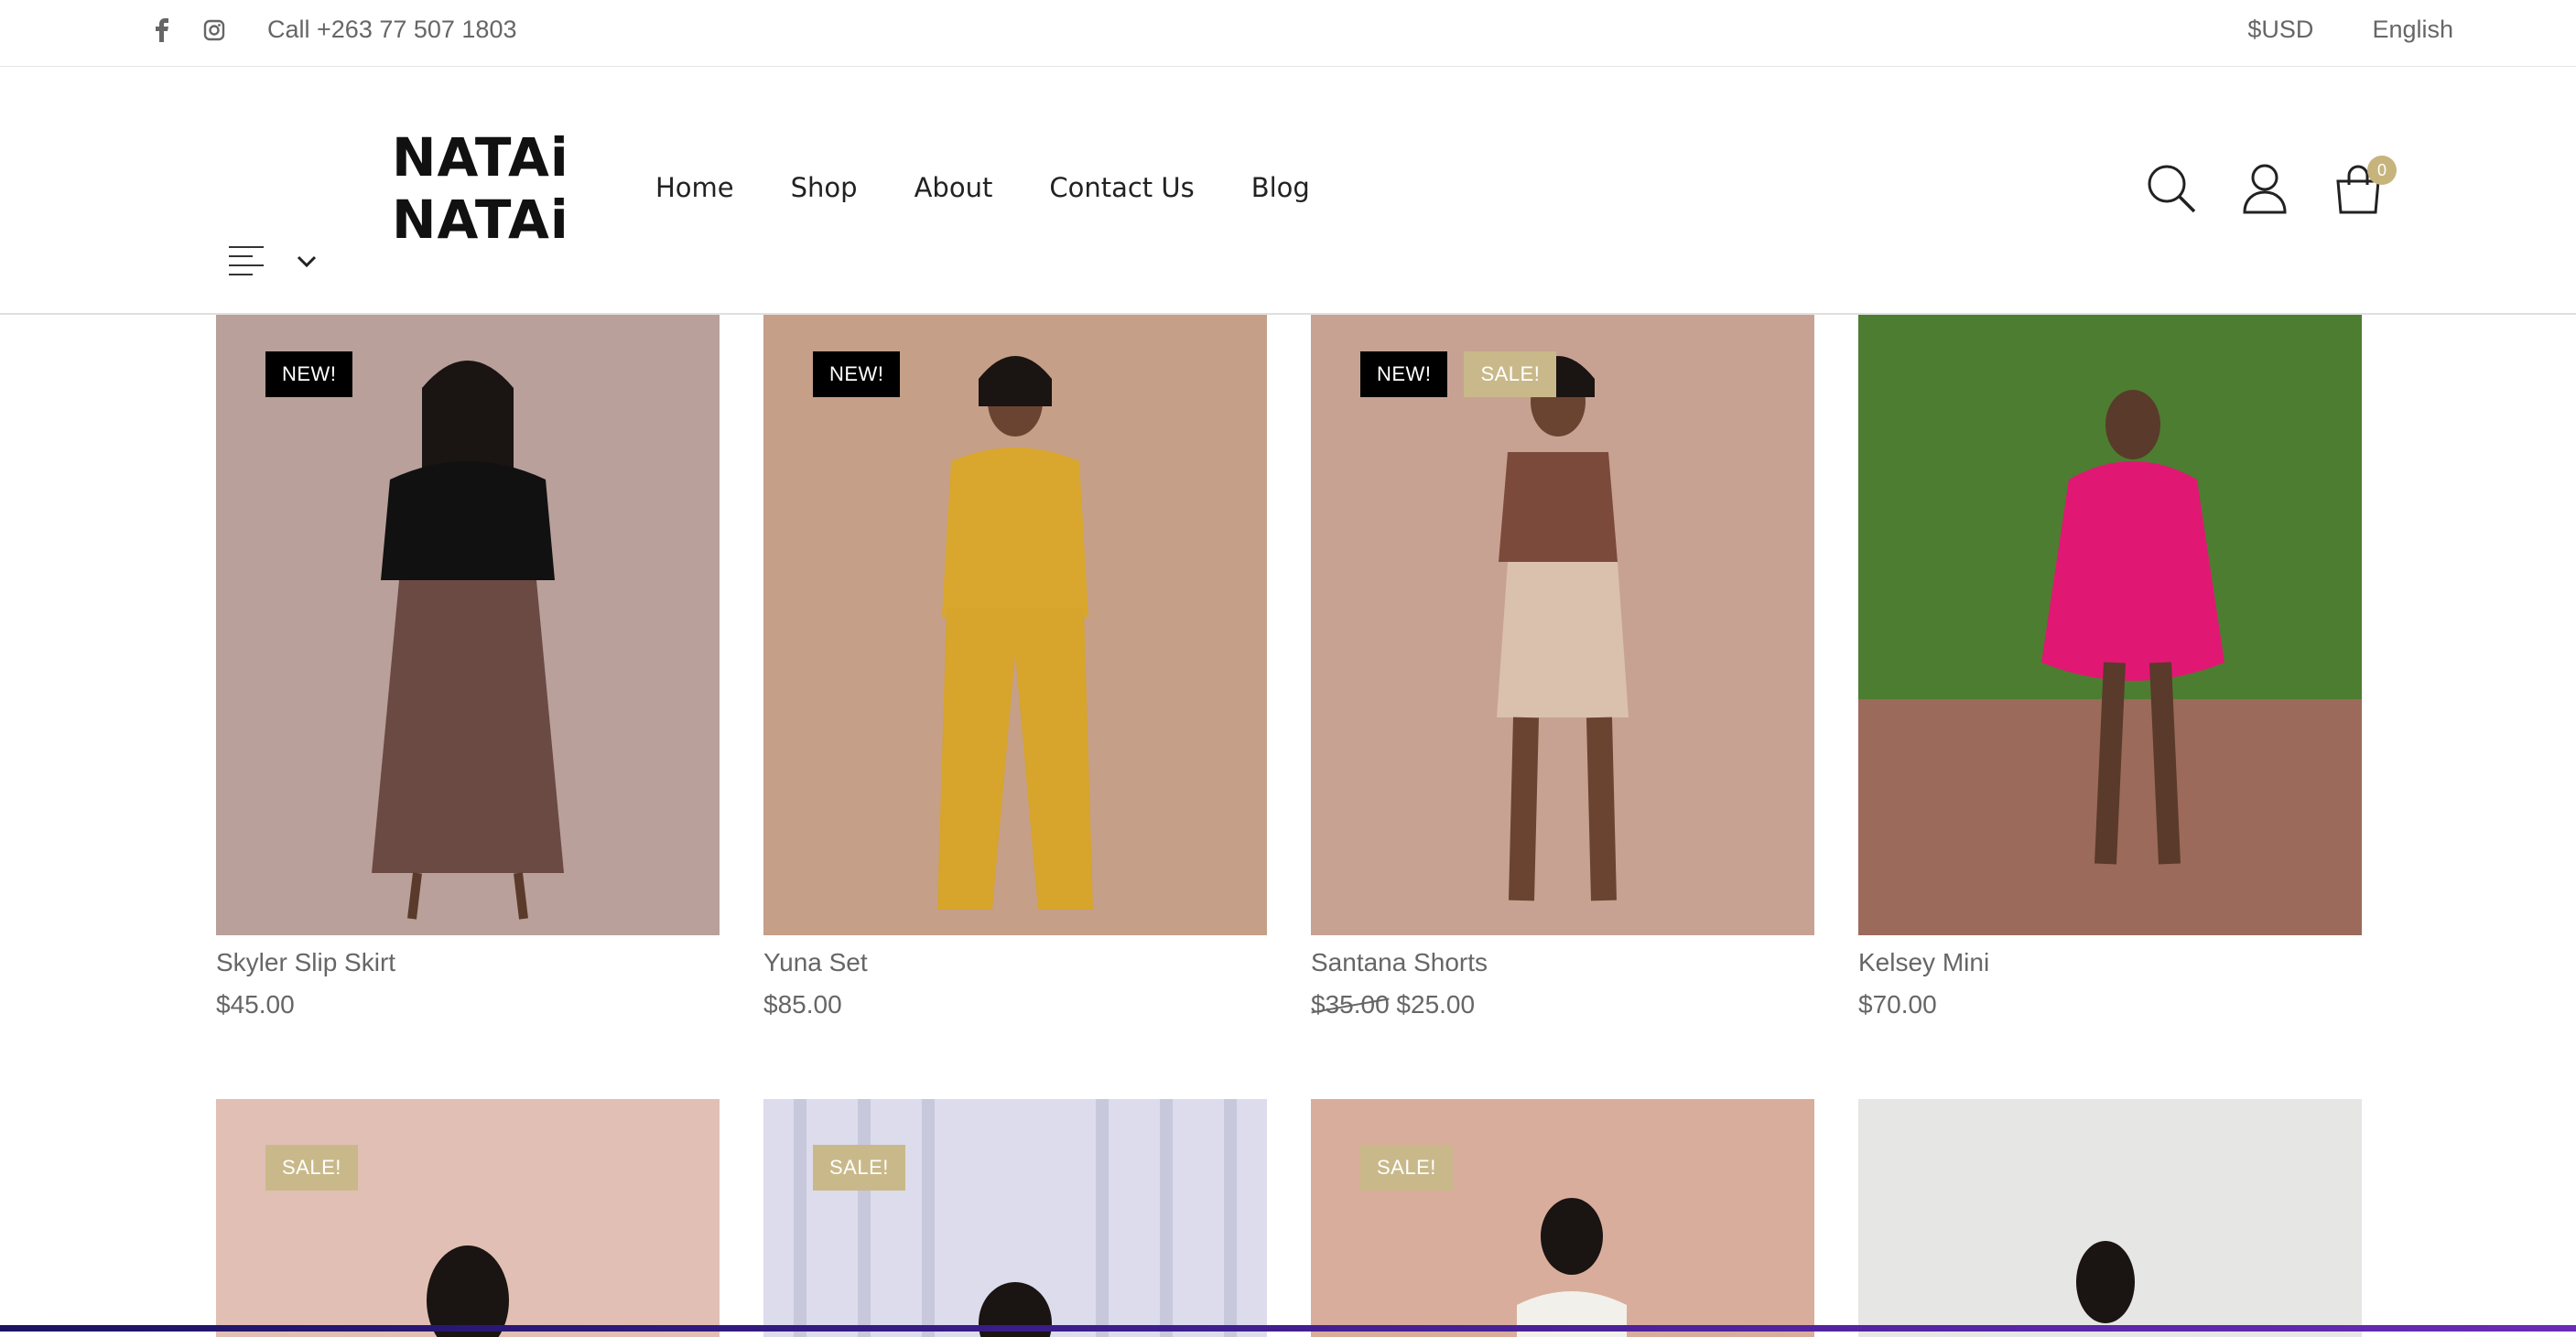  What do you see at coordinates (481, 157) in the screenshot?
I see `logo-line-1: NATAi` at bounding box center [481, 157].